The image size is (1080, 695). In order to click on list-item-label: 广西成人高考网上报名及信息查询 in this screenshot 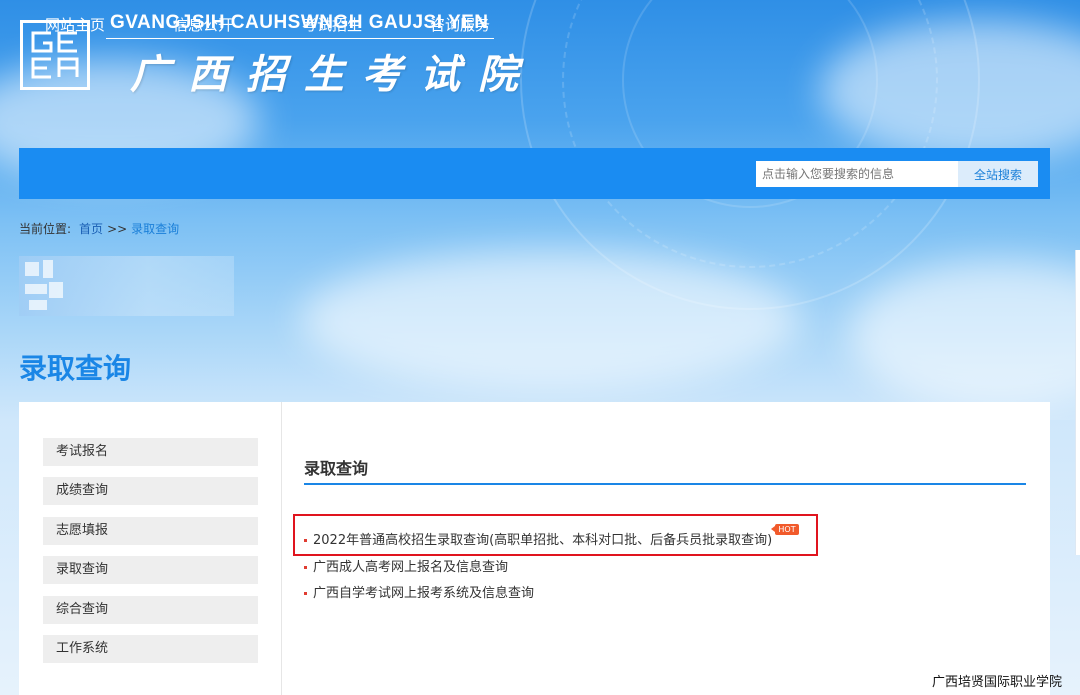, I will do `click(411, 567)`.